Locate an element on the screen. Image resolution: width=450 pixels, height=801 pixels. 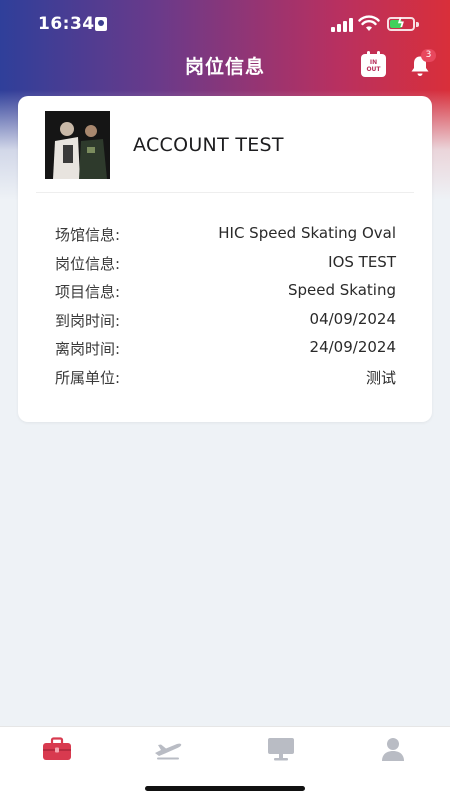
info-row-start-date: 到岗时间: 04/09/2024 is located at coordinates (225, 321).